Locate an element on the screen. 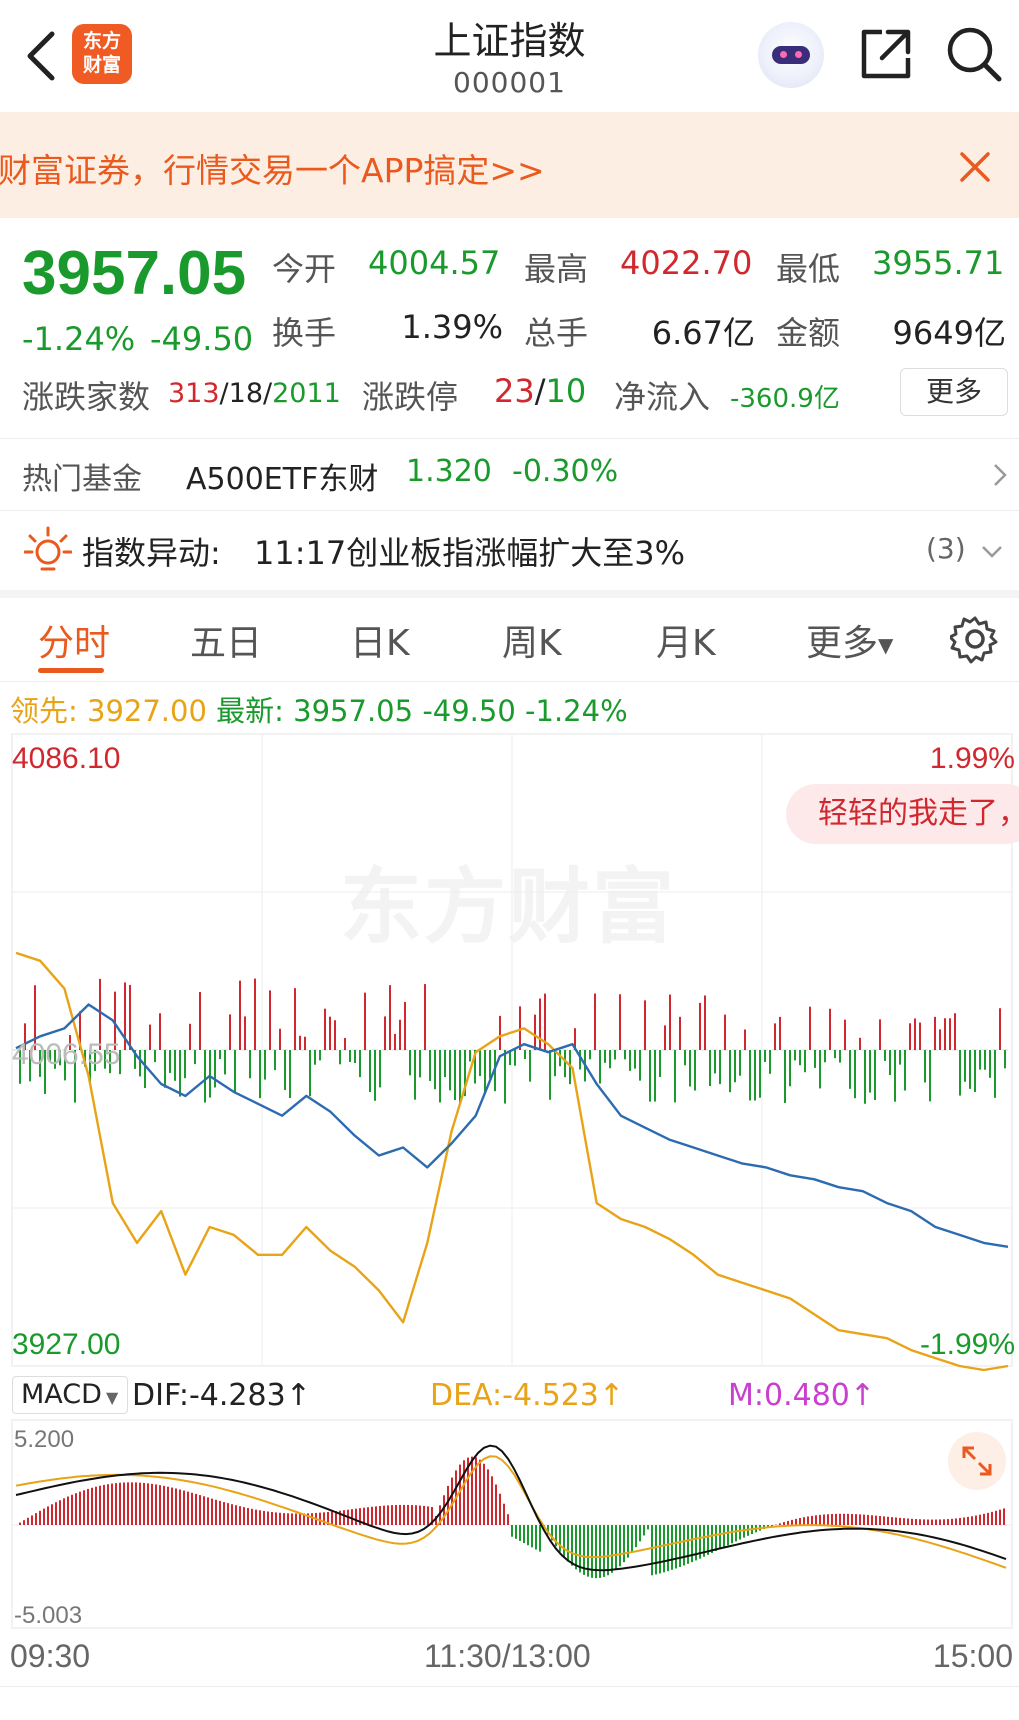 This screenshot has height=1720, width=1019. macd-m: M:0.480↑ is located at coordinates (802, 1395).